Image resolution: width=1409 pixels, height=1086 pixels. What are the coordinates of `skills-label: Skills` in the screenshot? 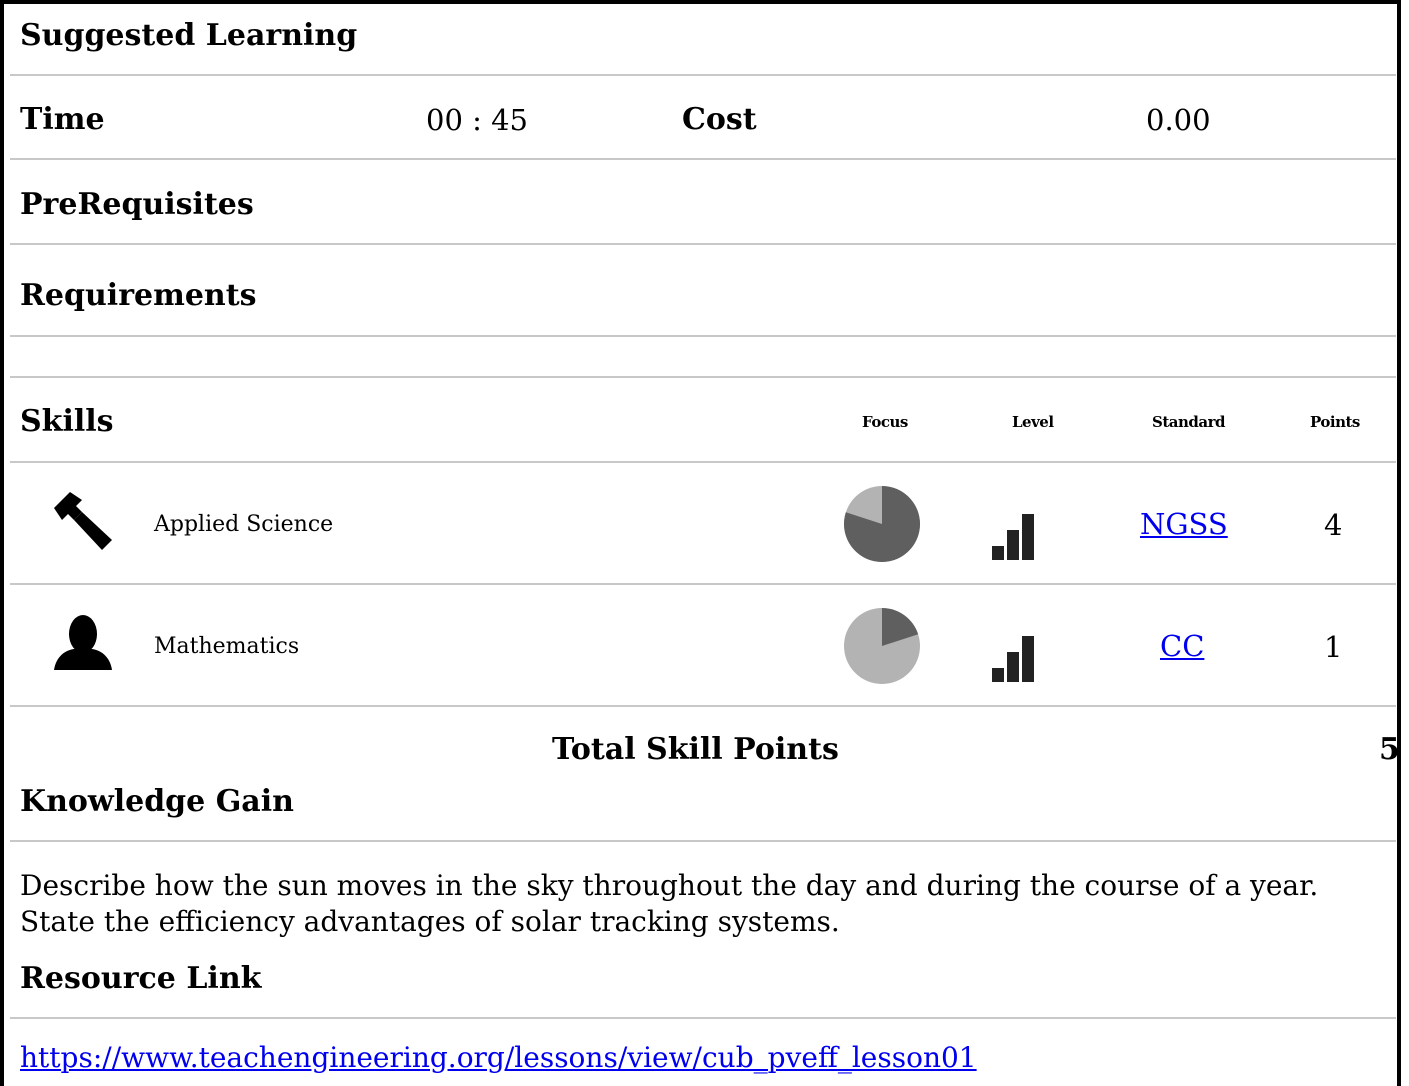 It's located at (67, 421).